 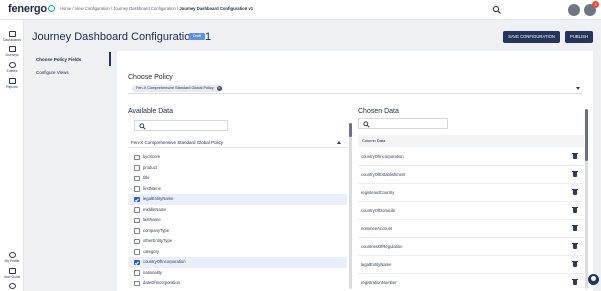 I want to click on field-label: firstName, so click(x=152, y=188).